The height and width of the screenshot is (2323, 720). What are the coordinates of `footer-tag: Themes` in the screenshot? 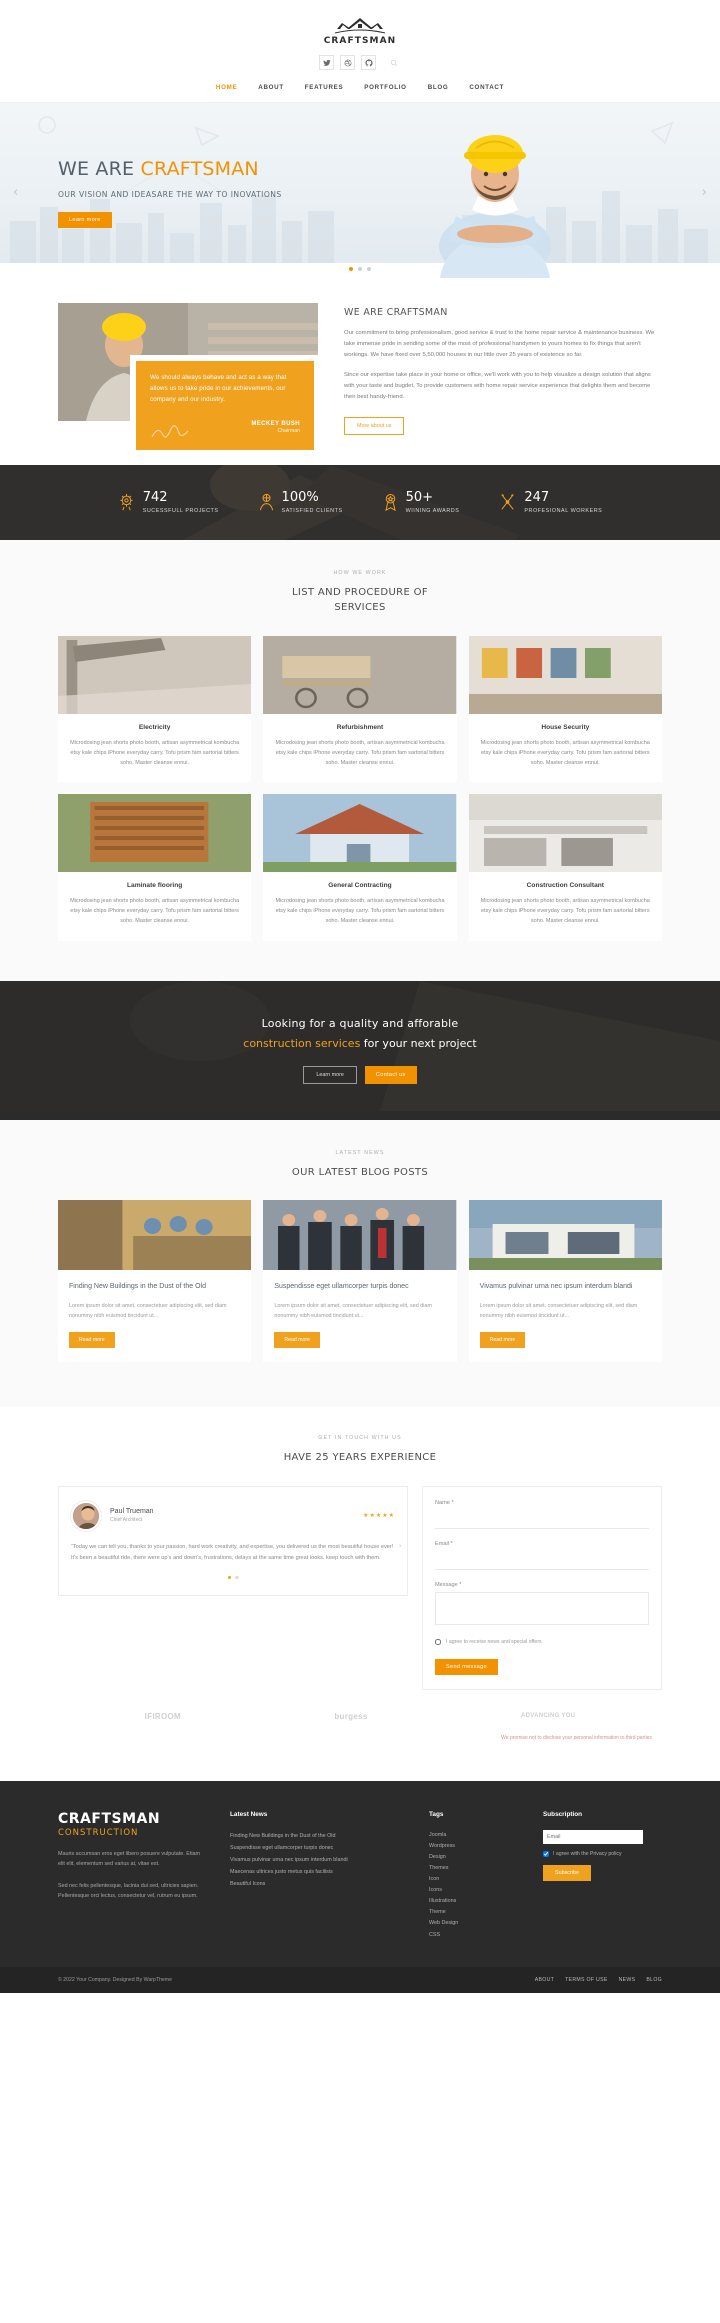 It's located at (474, 1868).